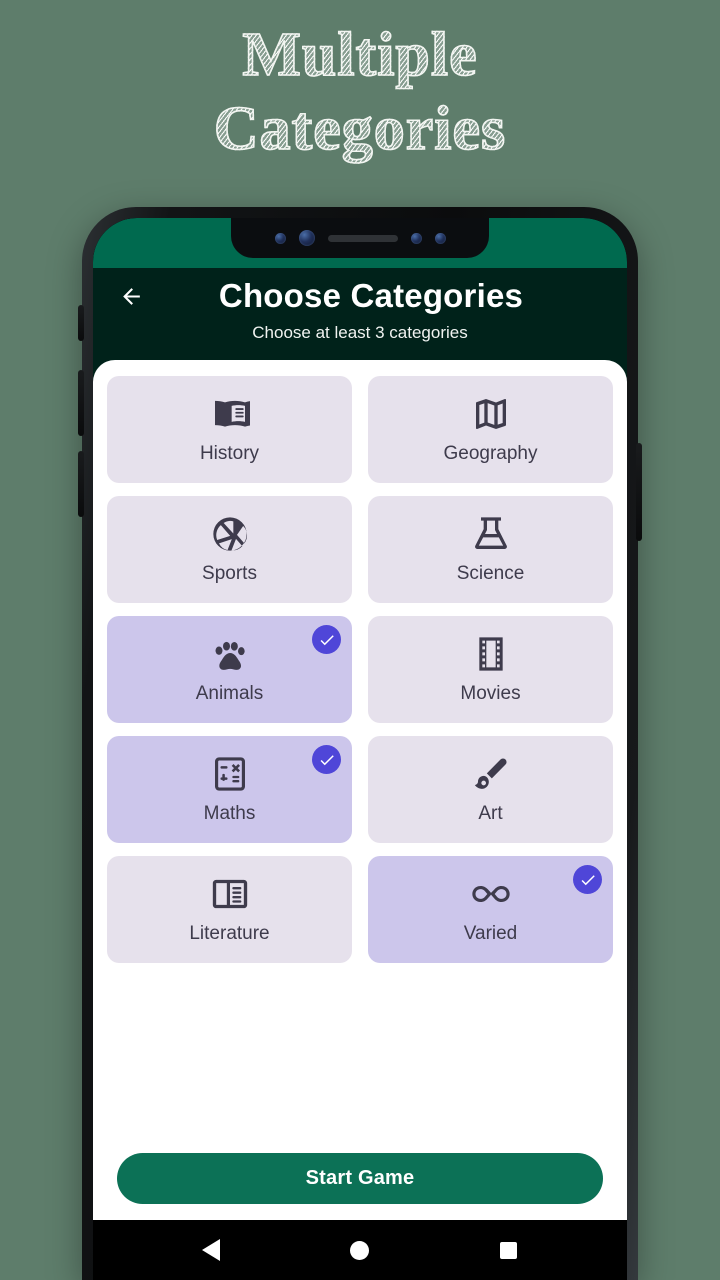 Image resolution: width=720 pixels, height=1280 pixels. Describe the element at coordinates (229, 813) in the screenshot. I see `category-label: Maths` at that location.